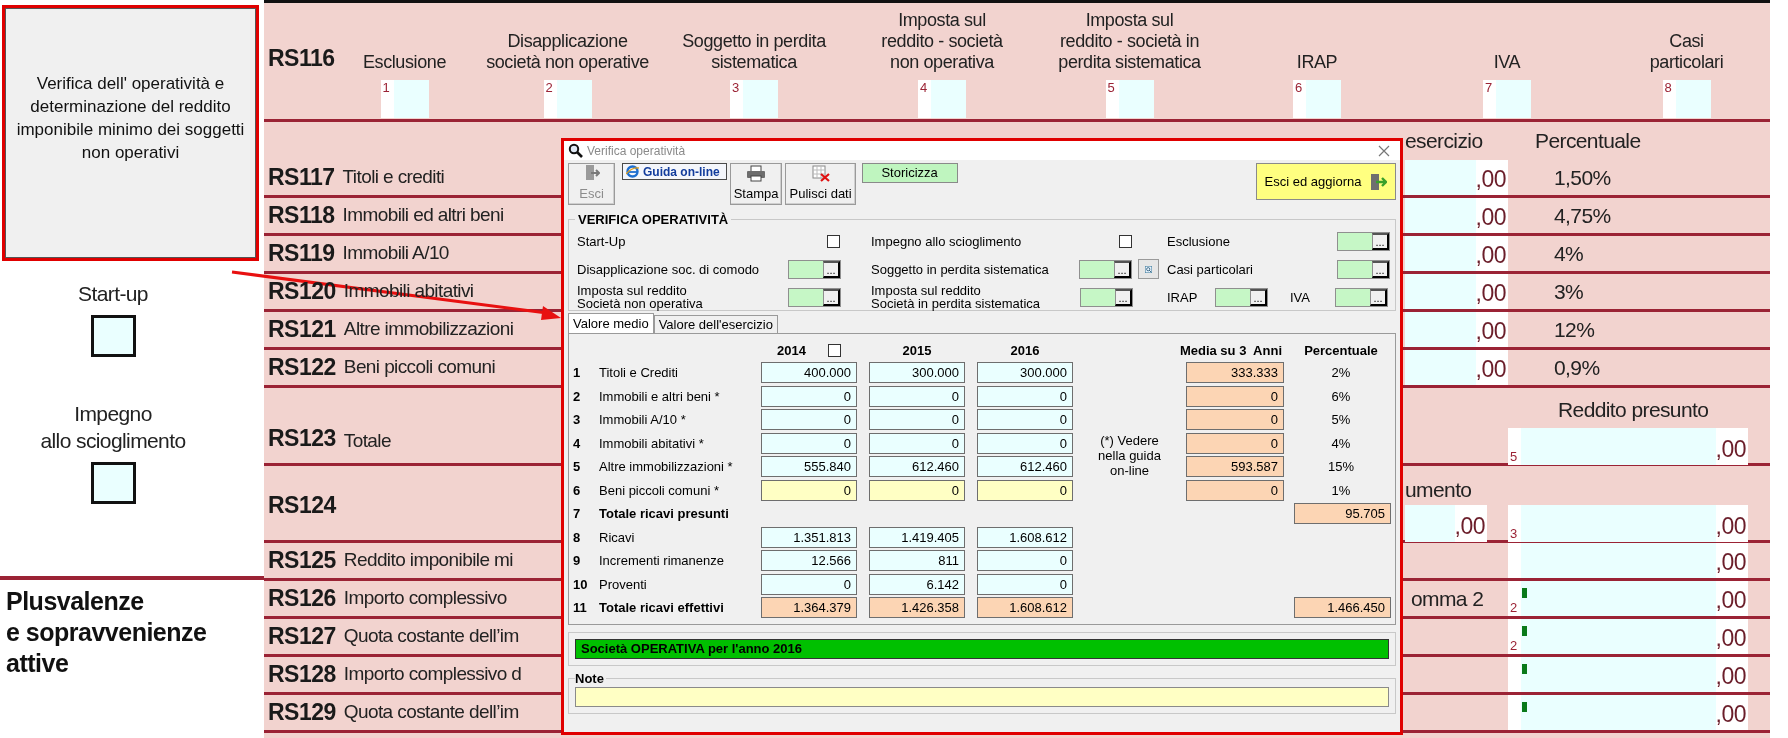 The image size is (1788, 738). What do you see at coordinates (1148, 269) in the screenshot?
I see `search-button` at bounding box center [1148, 269].